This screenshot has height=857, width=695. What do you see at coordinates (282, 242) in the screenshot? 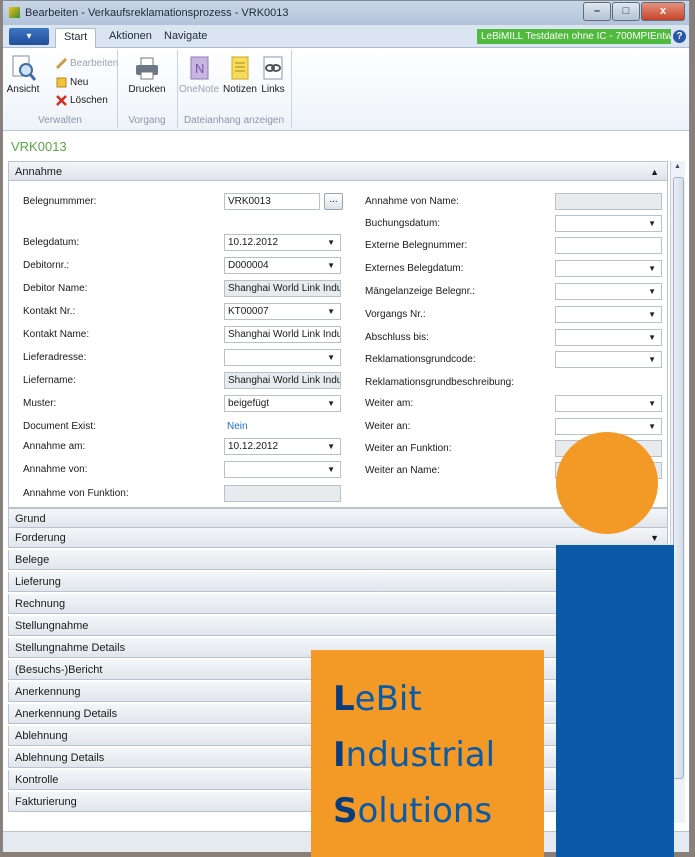
I see `belegdatum-input: 10.12.2012 ▼` at bounding box center [282, 242].